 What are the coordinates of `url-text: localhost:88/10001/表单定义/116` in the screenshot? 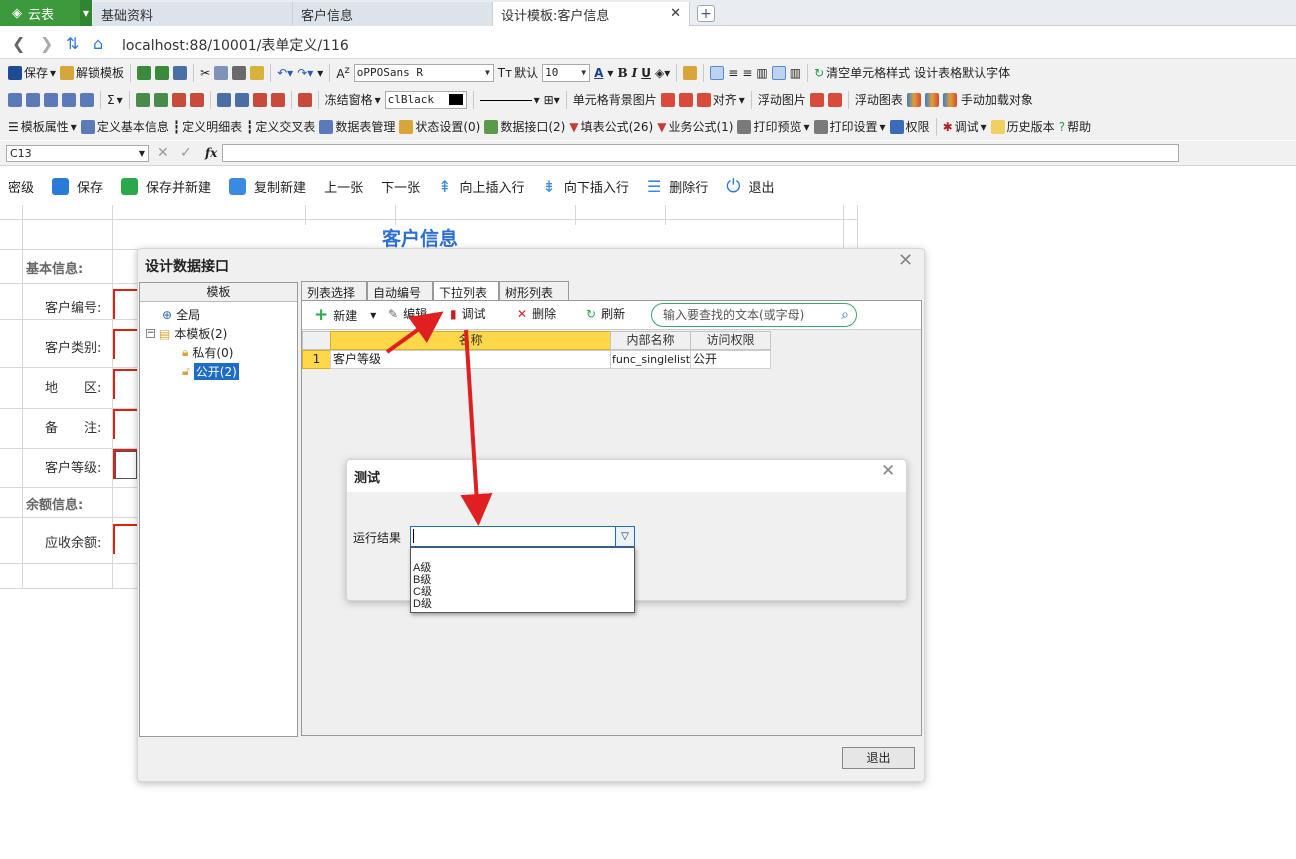 It's located at (235, 45).